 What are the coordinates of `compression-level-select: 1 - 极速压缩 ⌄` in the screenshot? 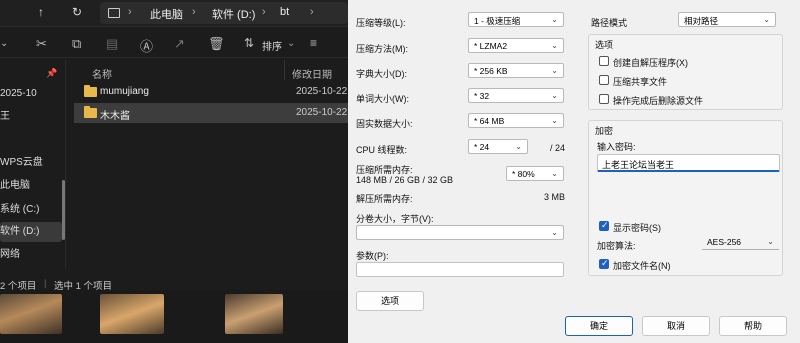 It's located at (516, 19).